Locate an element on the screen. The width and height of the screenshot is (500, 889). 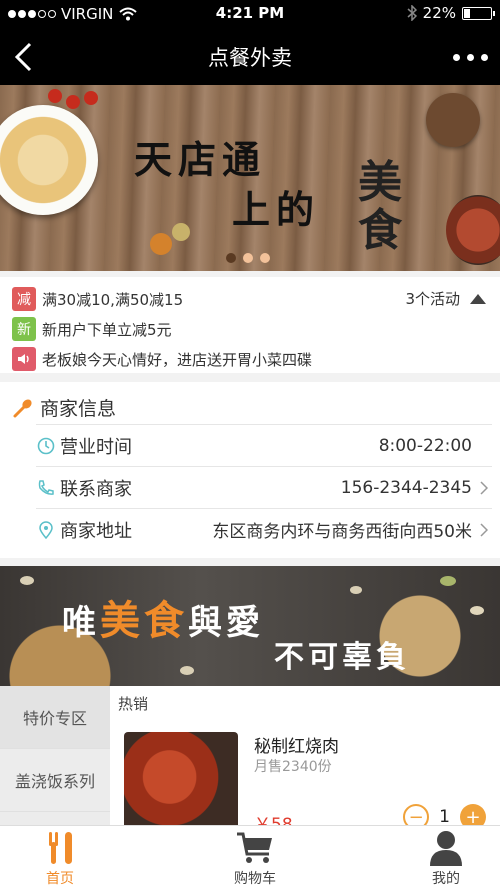
location-pin-icon is located at coordinates (46, 529).